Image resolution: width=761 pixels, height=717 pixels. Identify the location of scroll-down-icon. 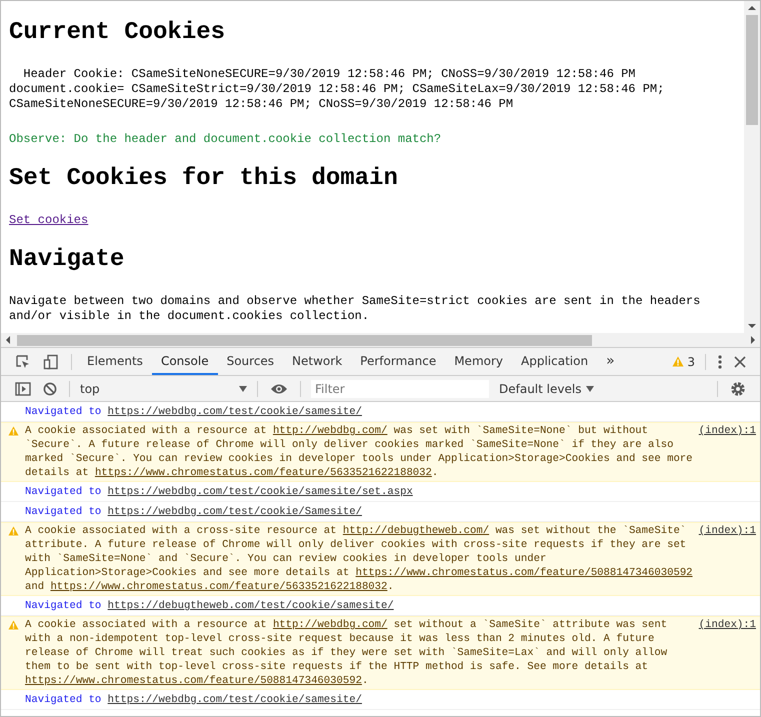
(752, 326).